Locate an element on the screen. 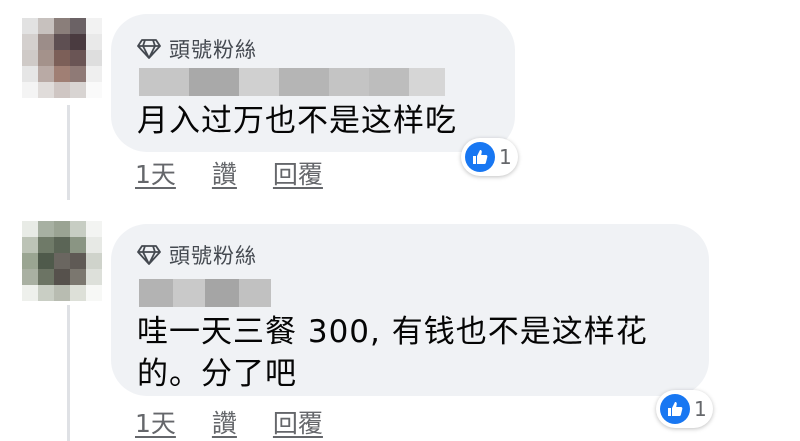 The image size is (800, 441). comment-line: 的。分了吧 is located at coordinates (217, 374).